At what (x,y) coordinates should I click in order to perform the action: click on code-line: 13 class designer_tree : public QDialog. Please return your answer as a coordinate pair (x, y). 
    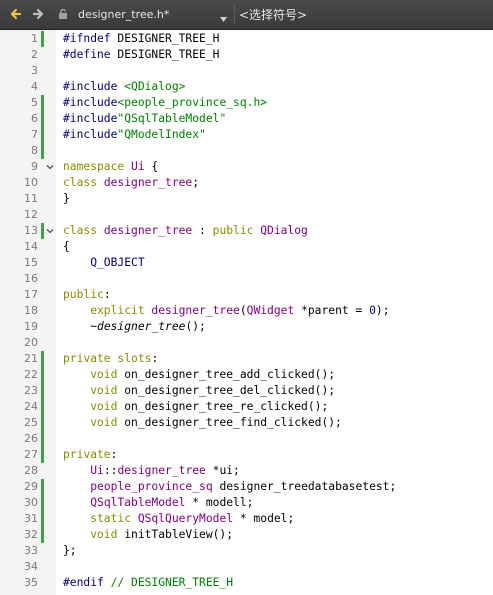
    Looking at the image, I should click on (246, 231).